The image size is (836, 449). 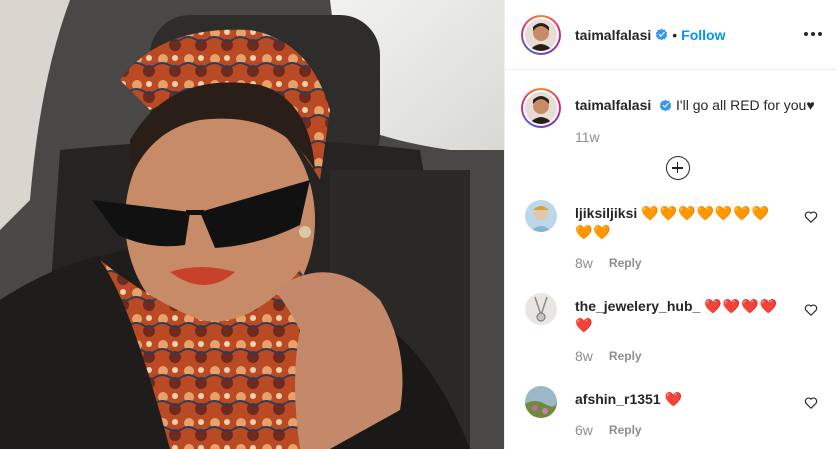 I want to click on author-avatar, so click(x=541, y=34).